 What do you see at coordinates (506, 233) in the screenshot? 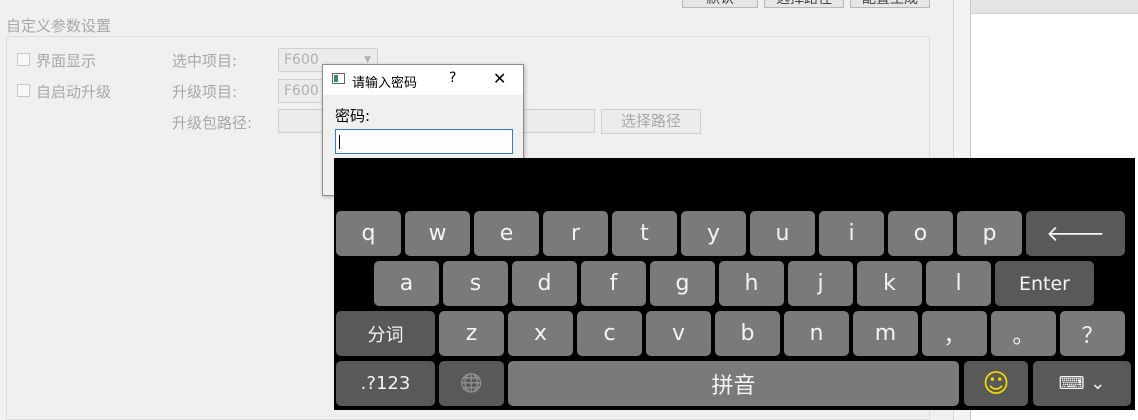
I see `key-e: e` at bounding box center [506, 233].